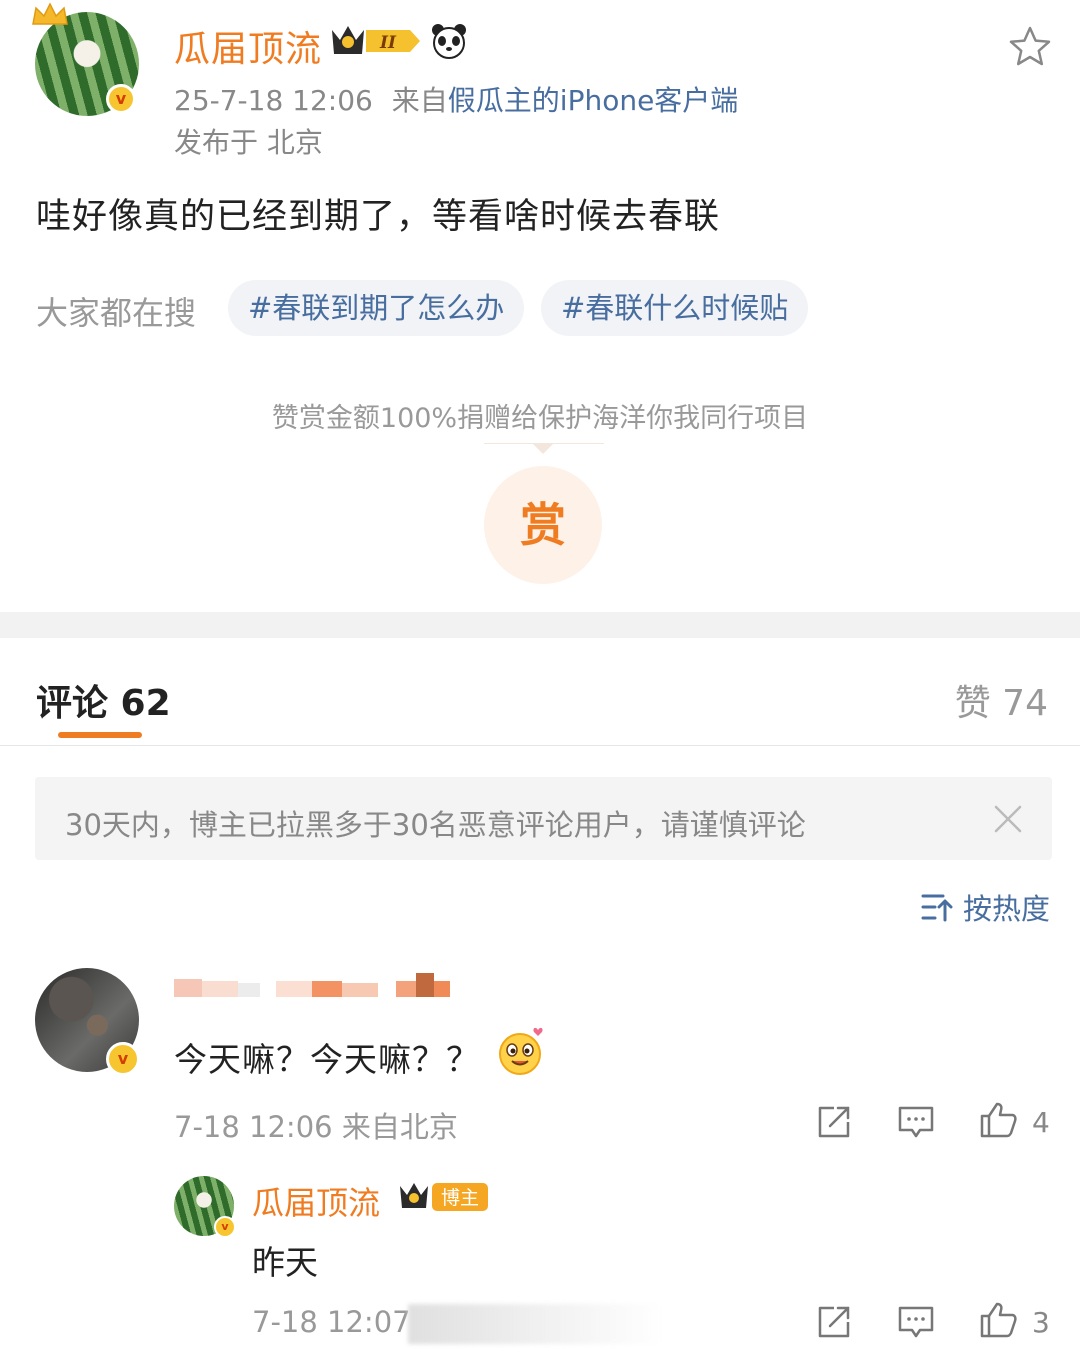  I want to click on reward-pointer, so click(543, 448).